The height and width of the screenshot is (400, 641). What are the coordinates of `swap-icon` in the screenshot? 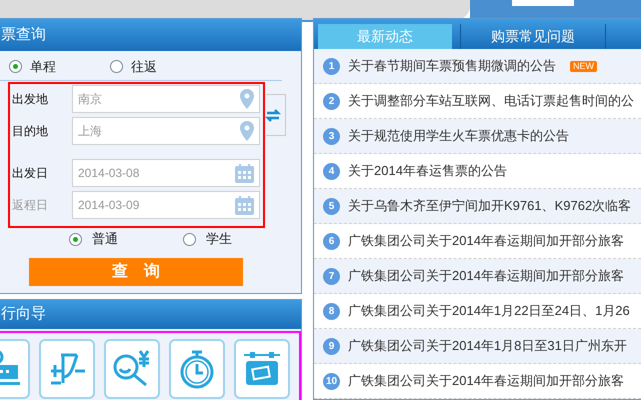 It's located at (273, 115).